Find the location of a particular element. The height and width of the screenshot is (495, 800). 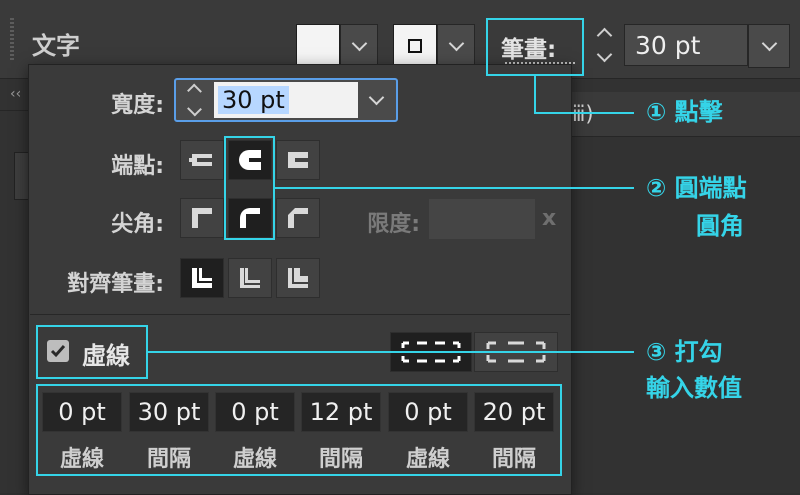

limit-unit: x is located at coordinates (549, 218).